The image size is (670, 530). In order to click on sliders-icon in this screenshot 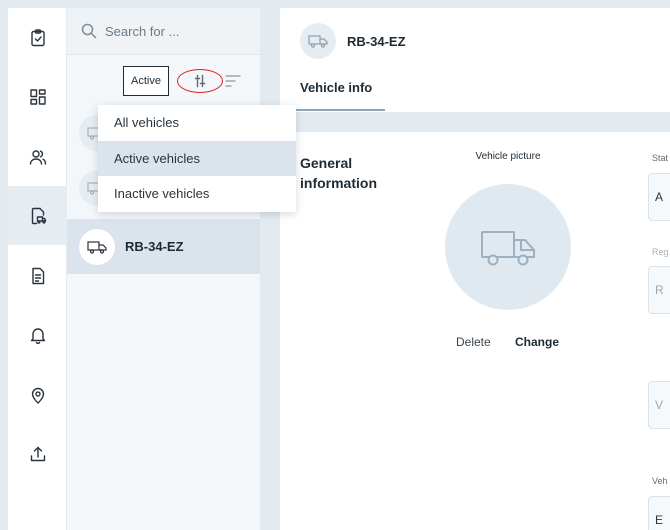, I will do `click(200, 81)`.